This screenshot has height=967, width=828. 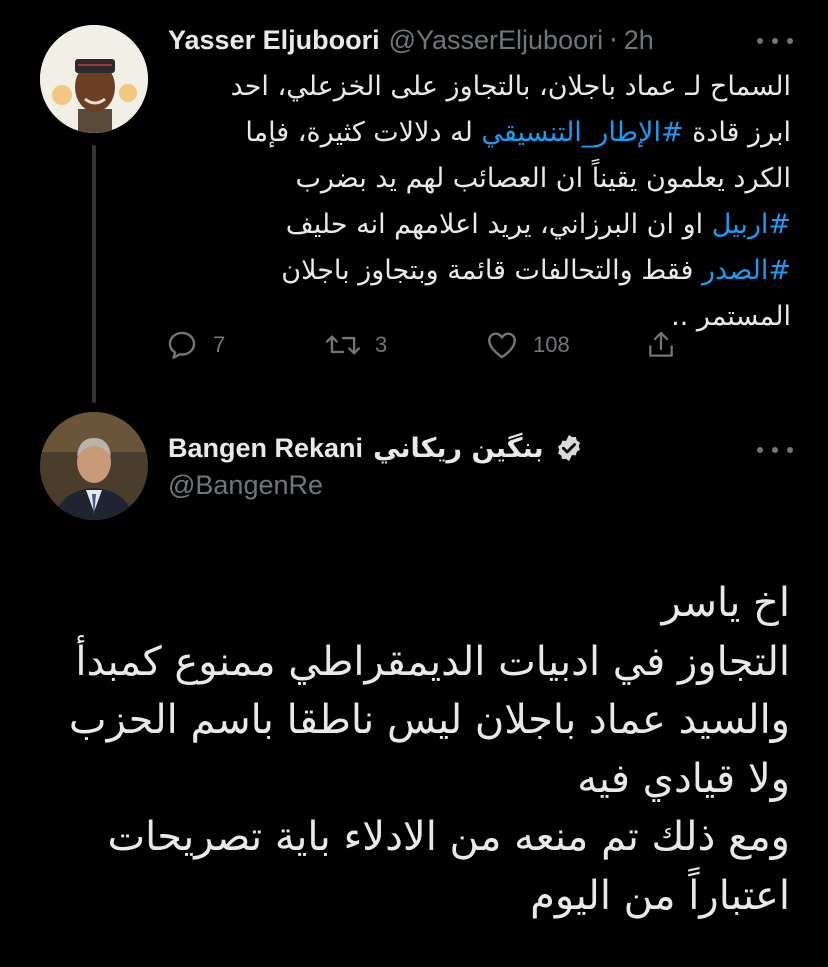 I want to click on avatar-bangen-image, so click(x=94, y=466).